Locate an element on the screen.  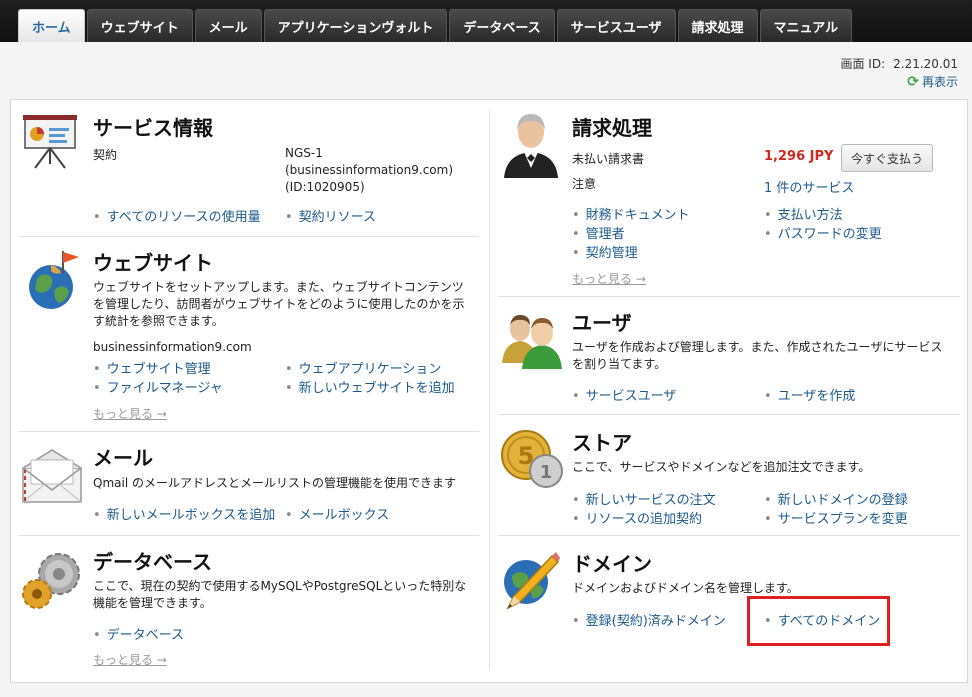
contract-value-line2: (businessinformation9.com) is located at coordinates (369, 170).